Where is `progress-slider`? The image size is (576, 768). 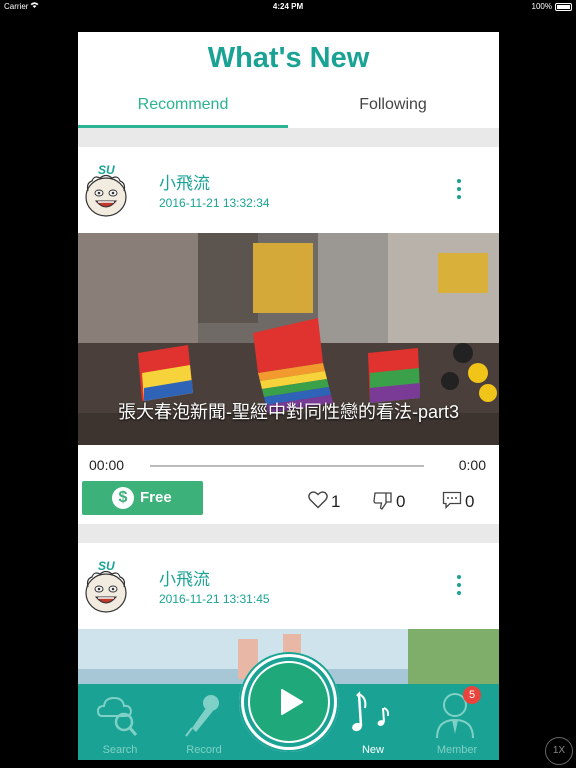 progress-slider is located at coordinates (287, 466).